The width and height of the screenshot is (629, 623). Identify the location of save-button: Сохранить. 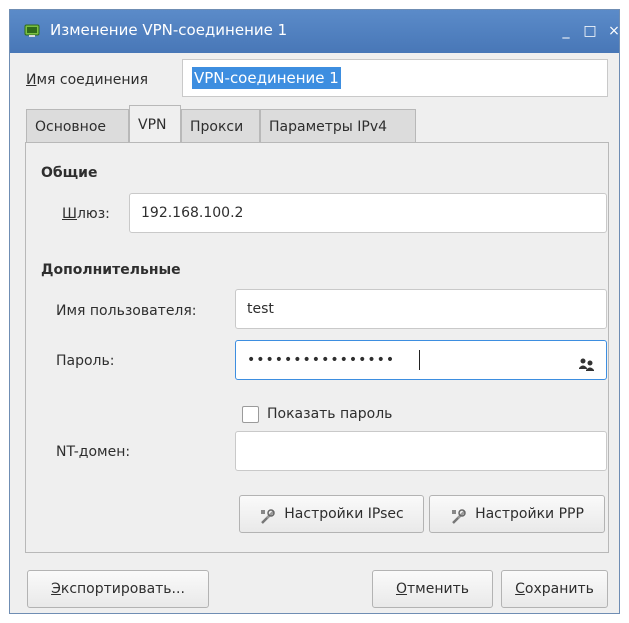
(554, 589).